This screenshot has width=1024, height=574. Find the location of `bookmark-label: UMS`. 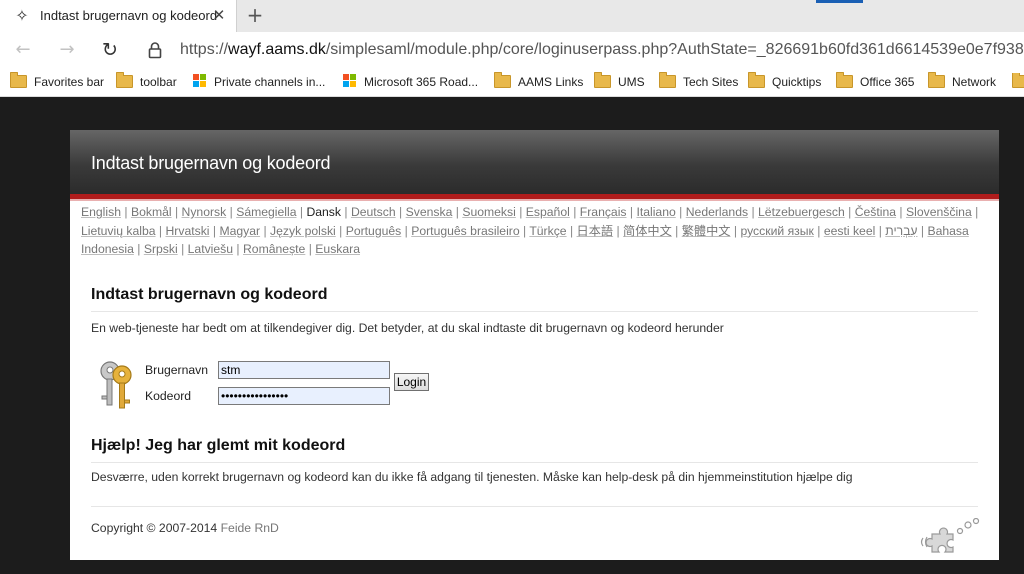

bookmark-label: UMS is located at coordinates (631, 82).